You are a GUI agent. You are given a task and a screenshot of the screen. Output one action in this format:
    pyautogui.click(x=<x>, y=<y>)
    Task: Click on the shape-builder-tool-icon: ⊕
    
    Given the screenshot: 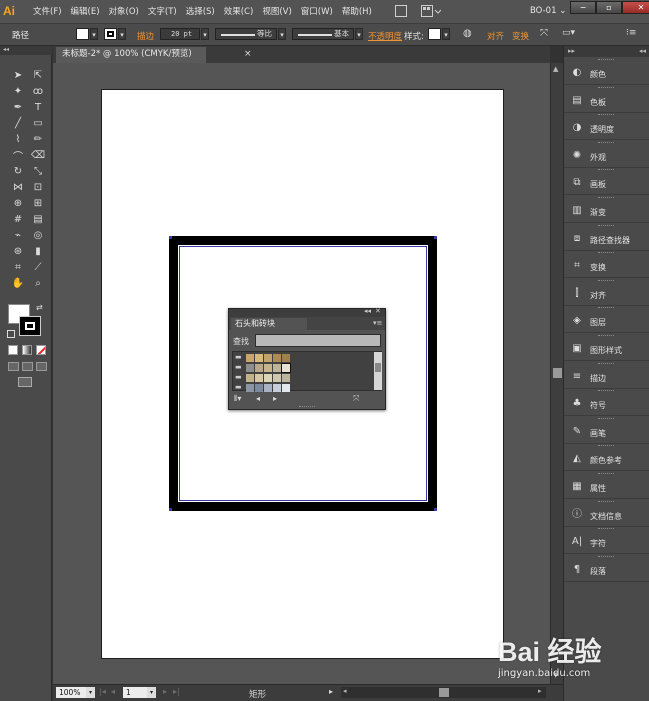 What is the action you would take?
    pyautogui.click(x=18, y=203)
    